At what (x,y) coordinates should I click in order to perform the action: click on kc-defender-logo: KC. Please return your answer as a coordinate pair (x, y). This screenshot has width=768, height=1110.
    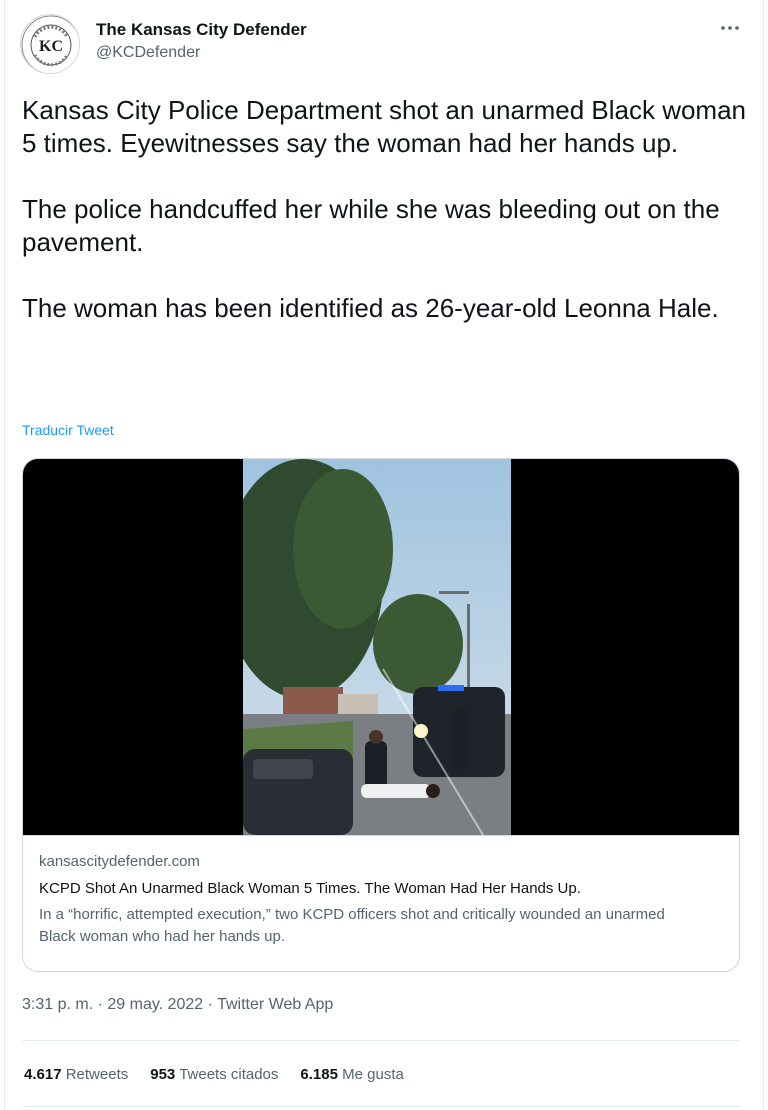
    Looking at the image, I should click on (50, 44).